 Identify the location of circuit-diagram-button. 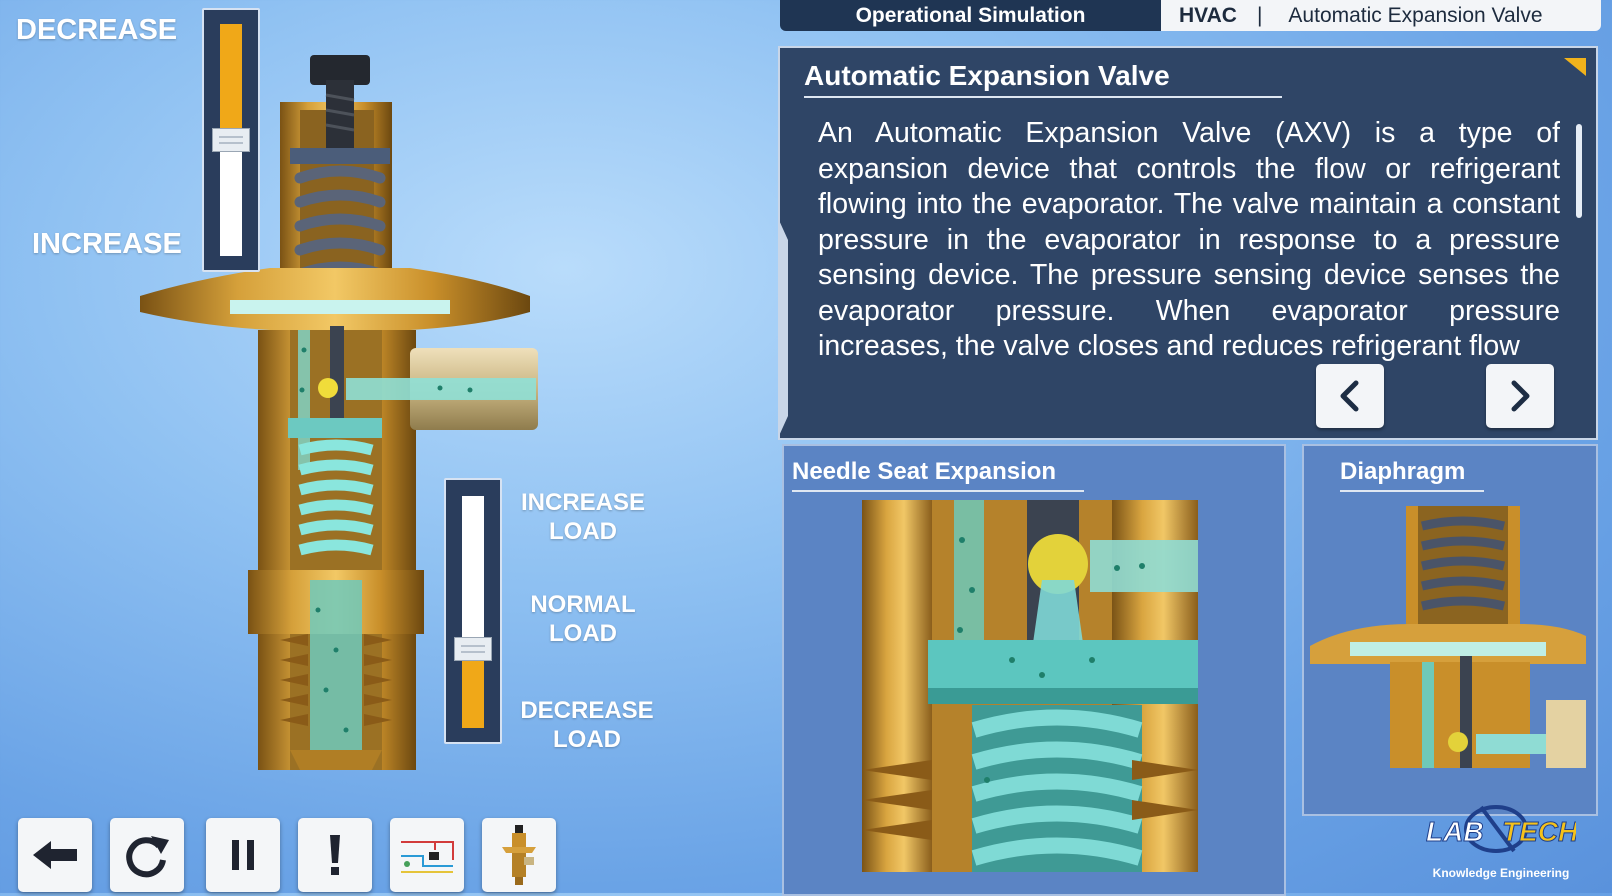
(427, 855).